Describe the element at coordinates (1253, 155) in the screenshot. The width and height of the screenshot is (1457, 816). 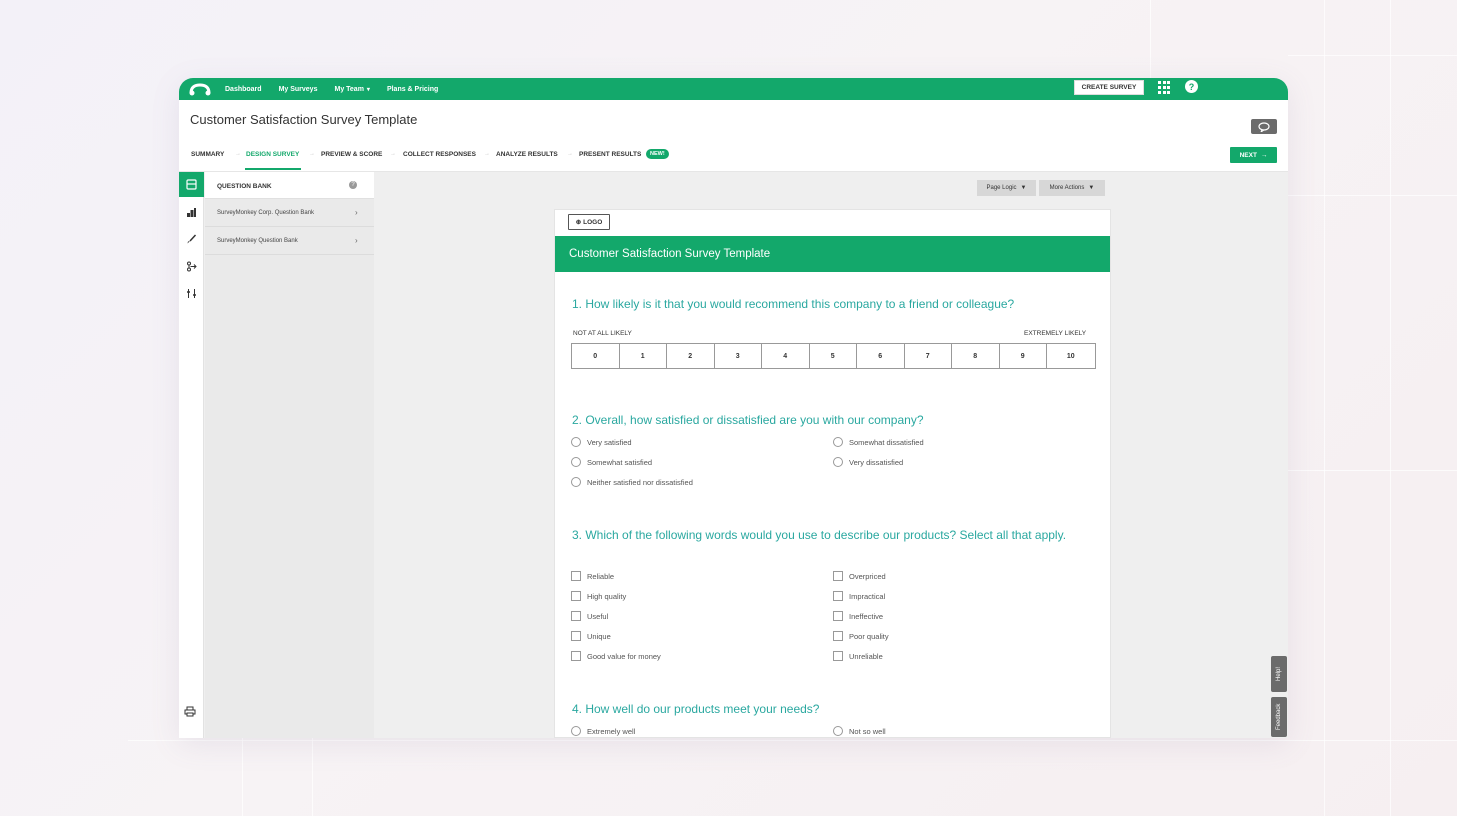
I see `next-button: NEXT →` at that location.